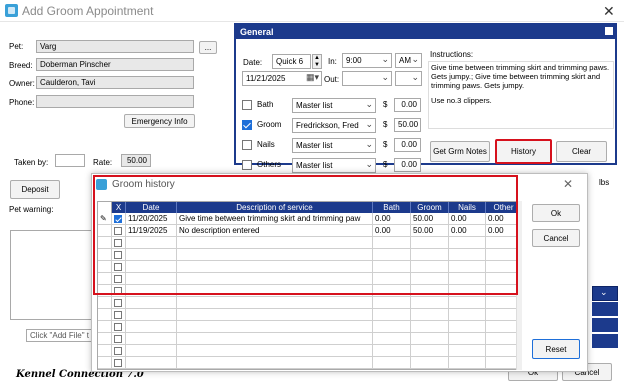 The height and width of the screenshot is (387, 624). Describe the element at coordinates (334, 105) in the screenshot. I see `bath-groomer-combo: Master list ⌄` at that location.